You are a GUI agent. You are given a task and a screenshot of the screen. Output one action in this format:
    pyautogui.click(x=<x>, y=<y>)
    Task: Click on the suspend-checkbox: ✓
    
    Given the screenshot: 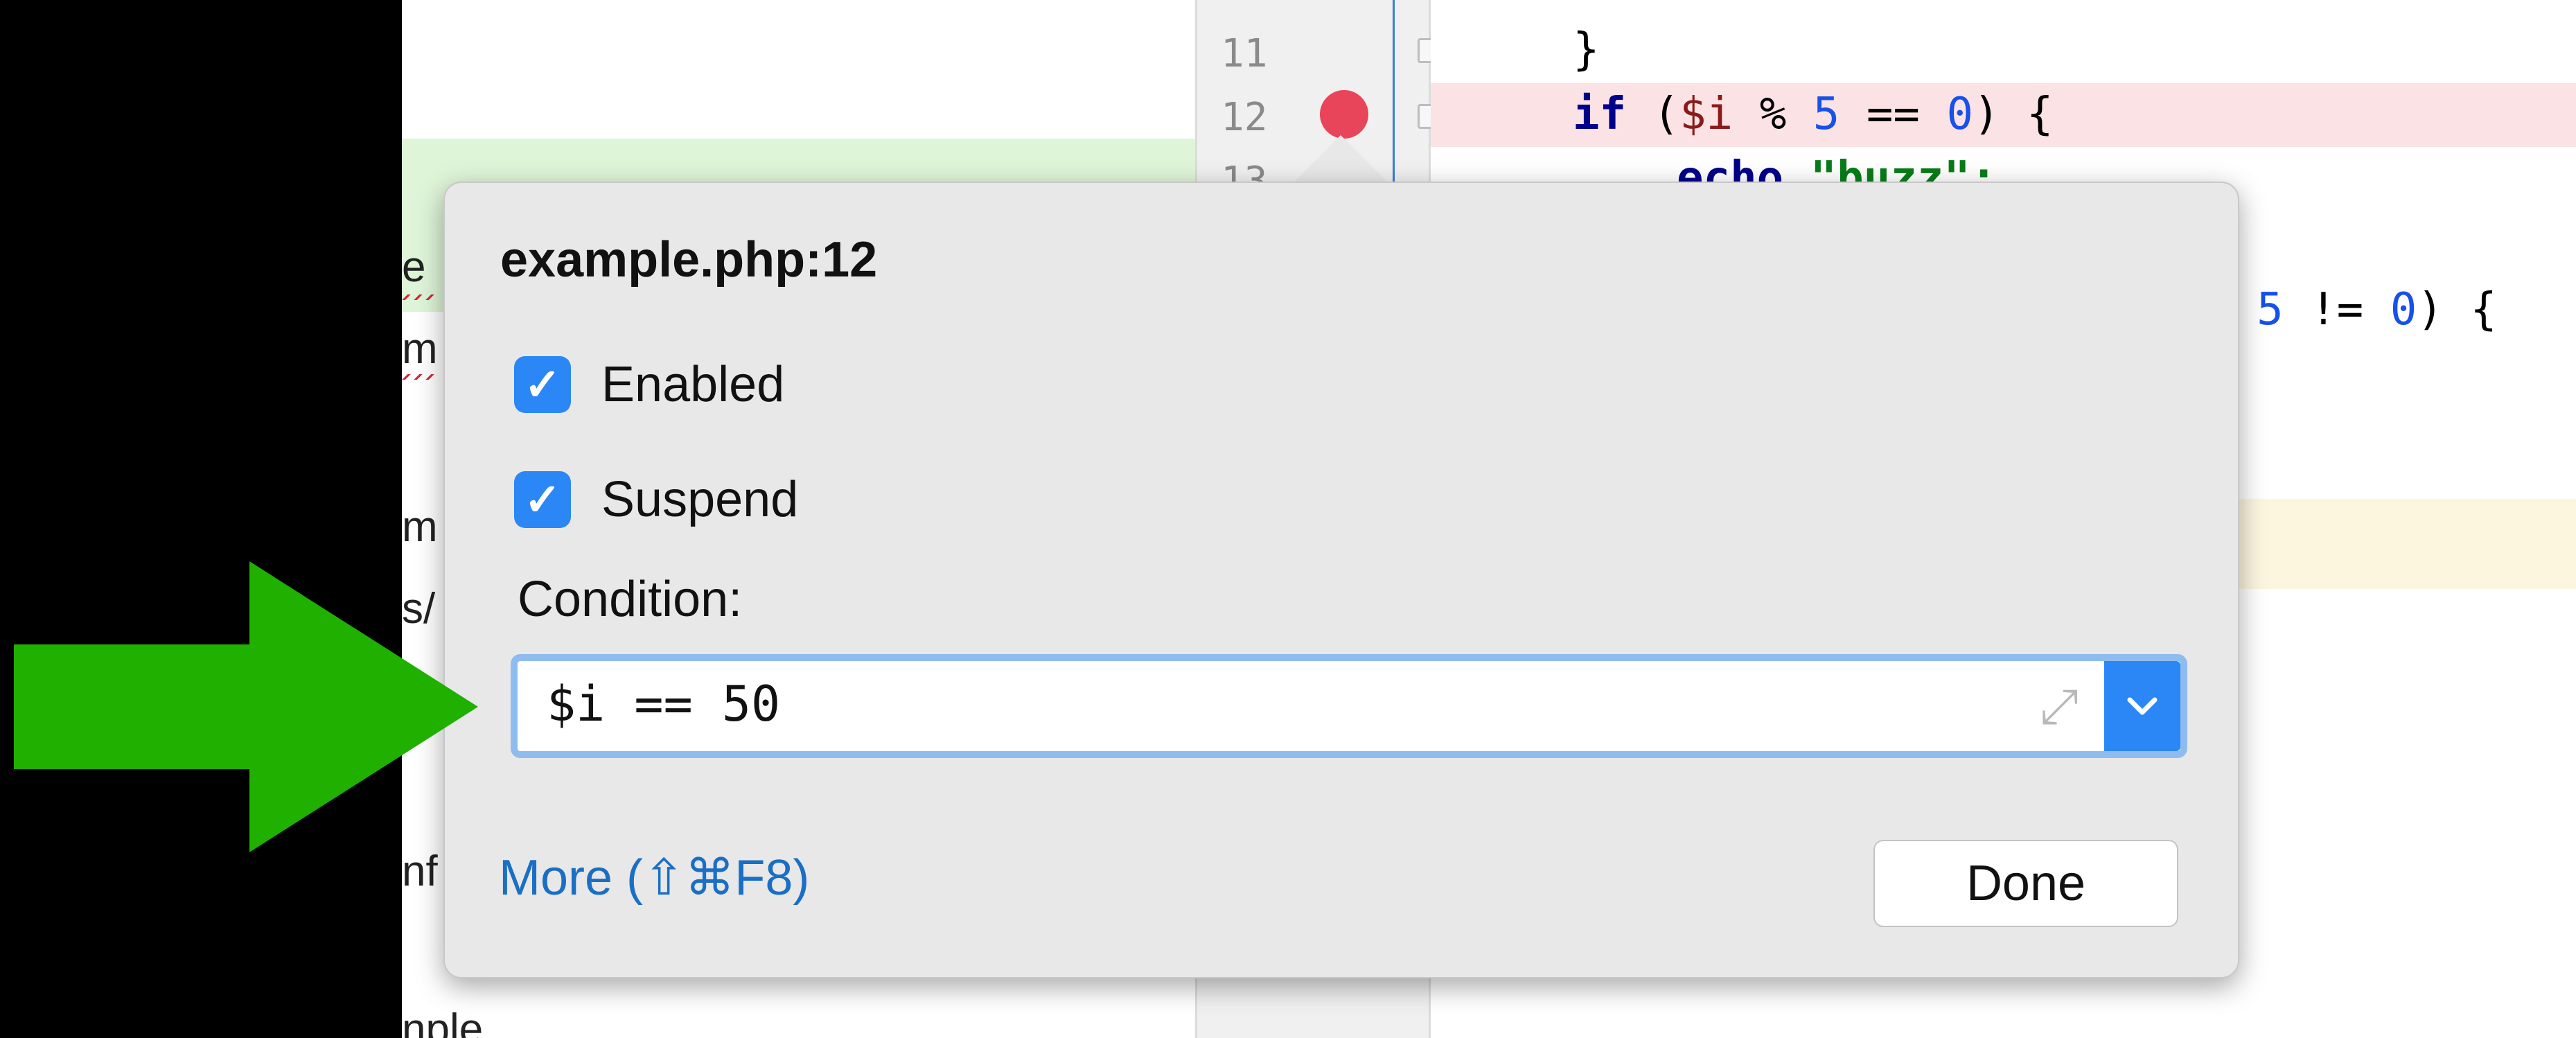 What is the action you would take?
    pyautogui.click(x=542, y=499)
    